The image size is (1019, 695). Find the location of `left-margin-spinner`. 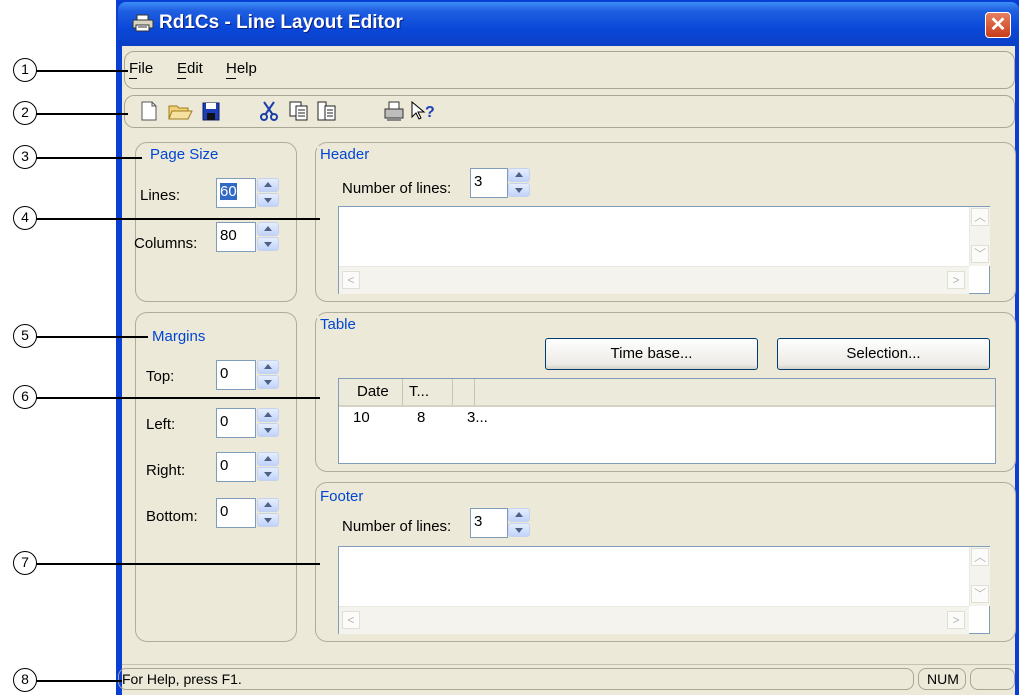

left-margin-spinner is located at coordinates (269, 423).